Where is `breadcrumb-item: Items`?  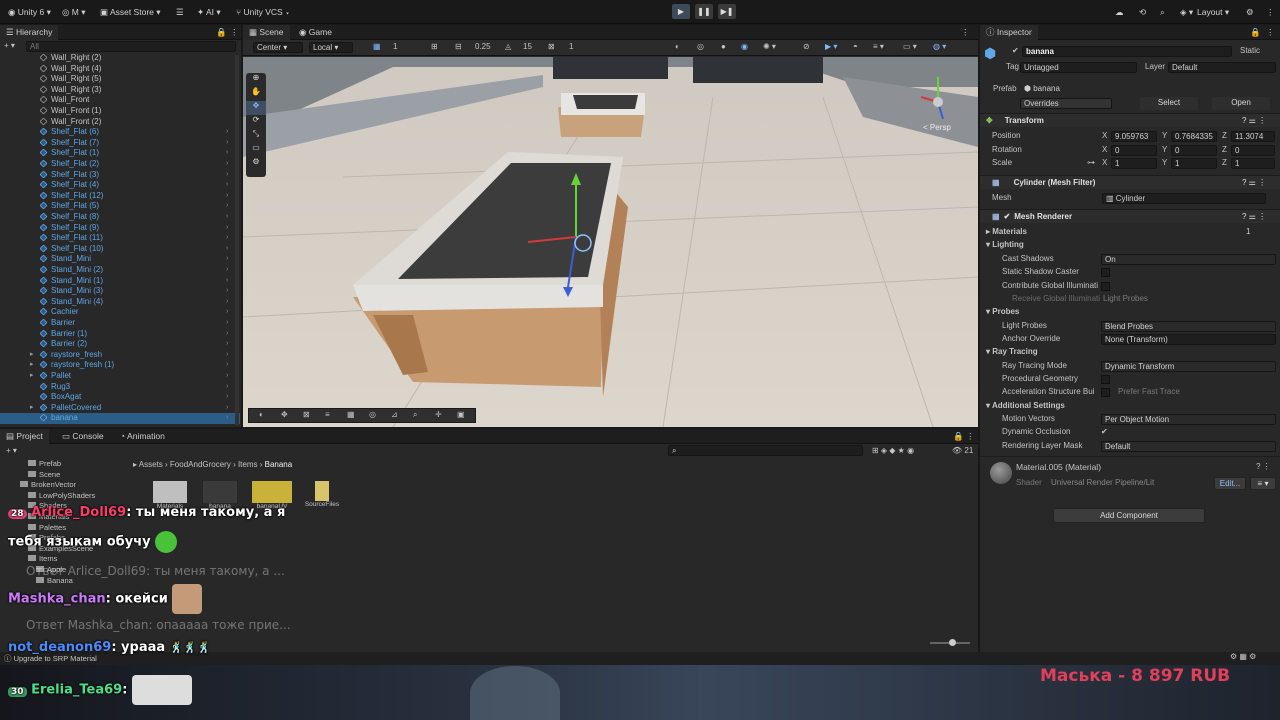 breadcrumb-item: Items is located at coordinates (248, 464).